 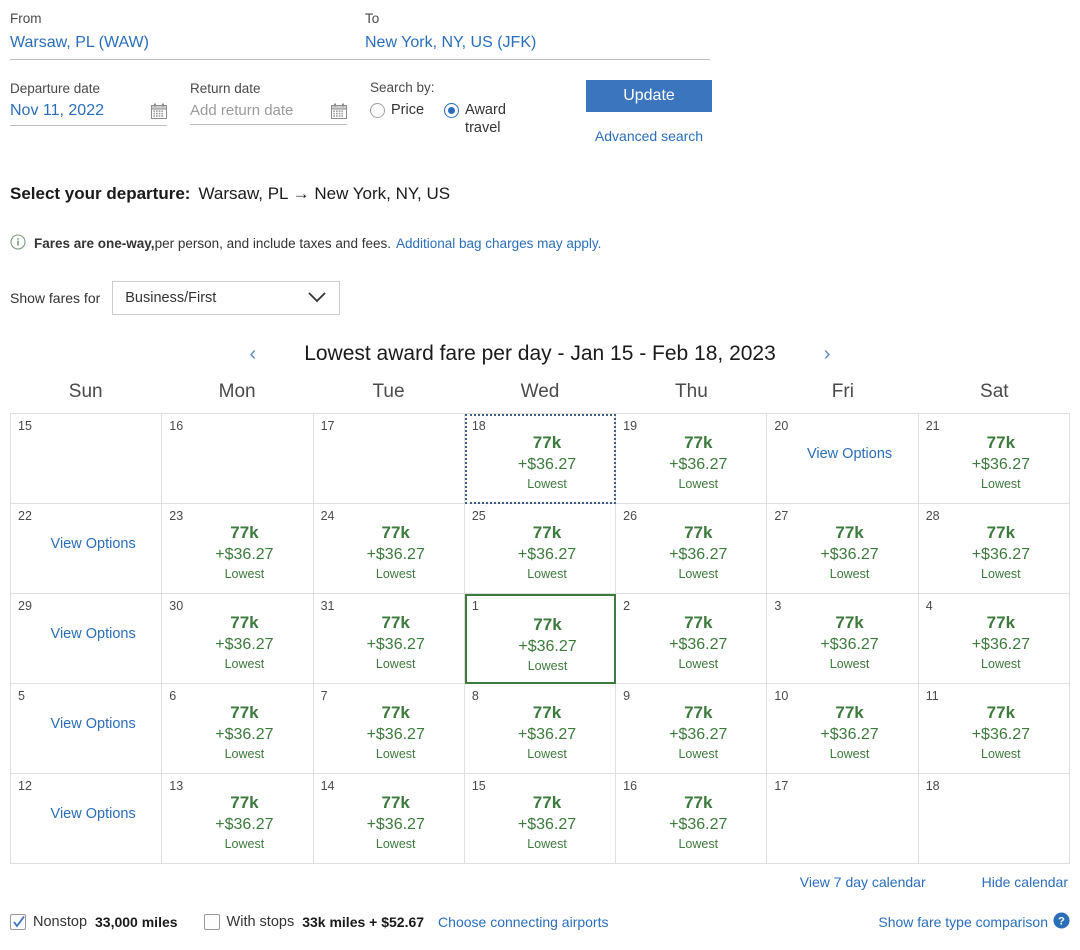 I want to click on hide-calendar-link: Hide calendar, so click(x=1025, y=882).